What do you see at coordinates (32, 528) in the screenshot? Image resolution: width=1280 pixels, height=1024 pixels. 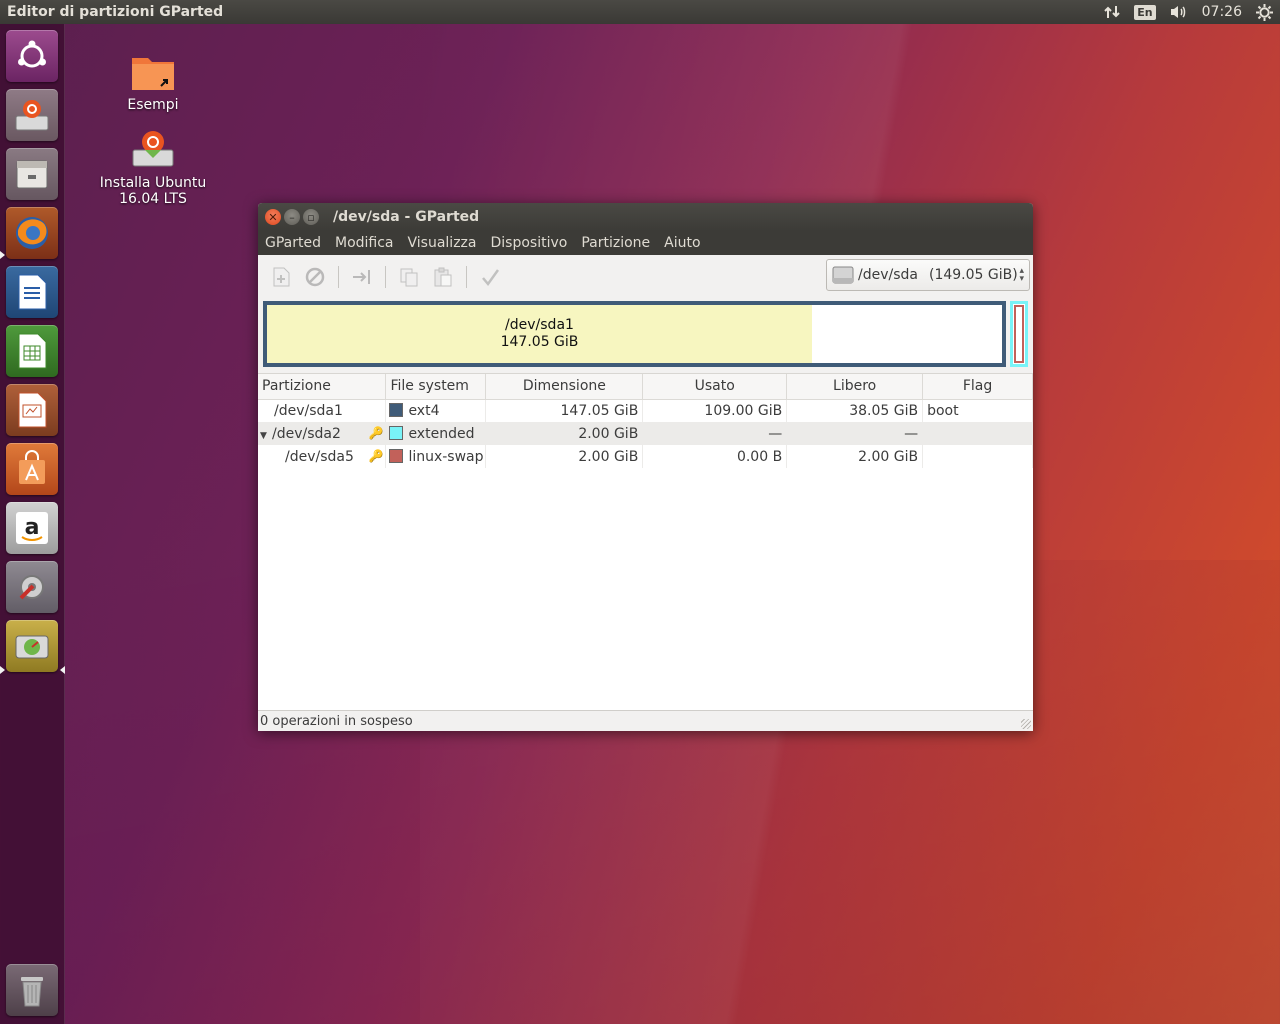 I see `amazon-icon: a` at bounding box center [32, 528].